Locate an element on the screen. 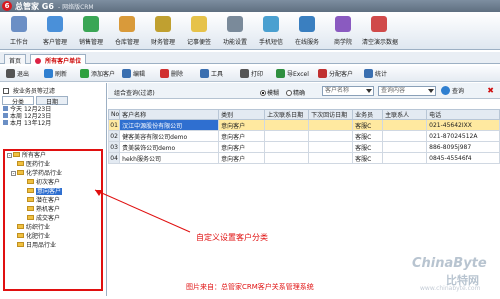 This screenshot has height=299, width=500. table-row: 03 贵美装饰公司demo 意向客户 客服C 886-8095j987 is located at coordinates (303, 147).